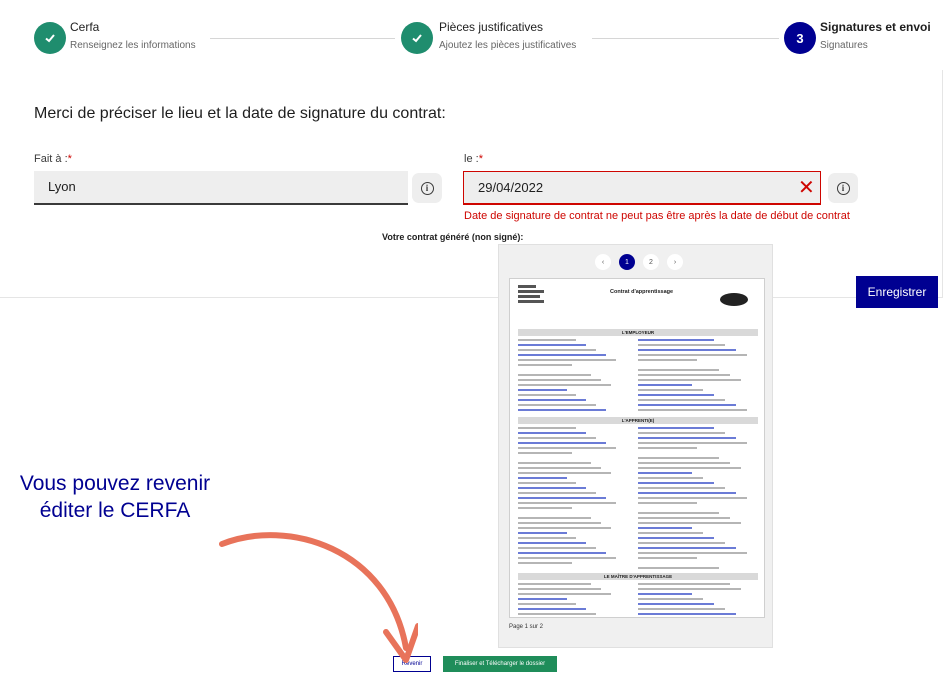 The height and width of the screenshot is (678, 945). Describe the element at coordinates (133, 45) in the screenshot. I see `step-subtitle: Renseignez les informations` at that location.